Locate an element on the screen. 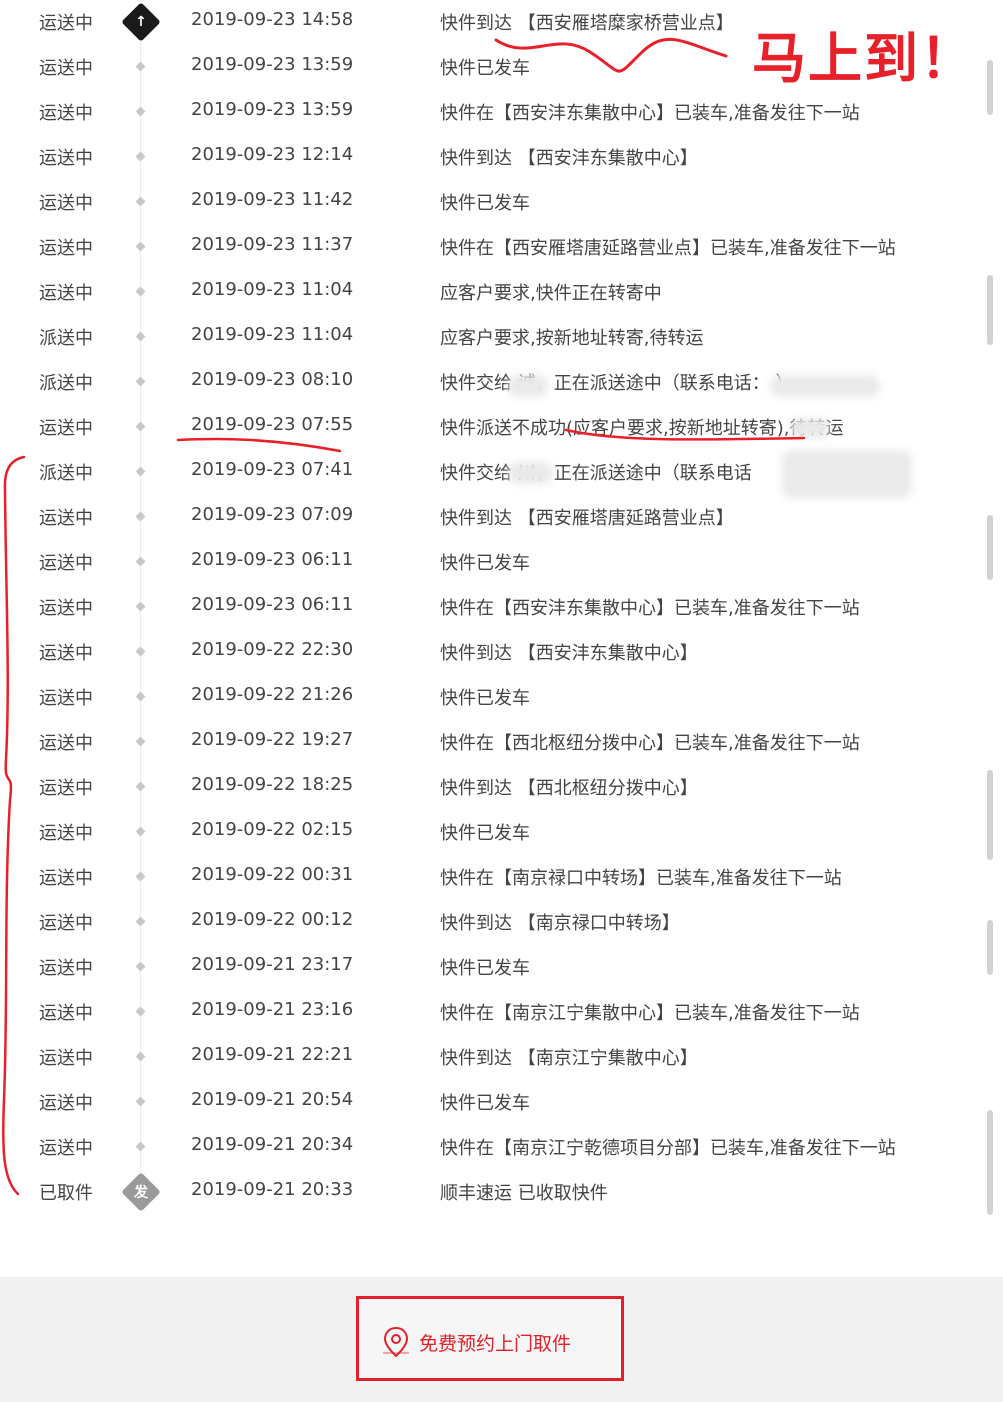 Image resolution: width=1003 pixels, height=1402 pixels. event-description: 快件到达 【西安沣东集散中心】 is located at coordinates (569, 158).